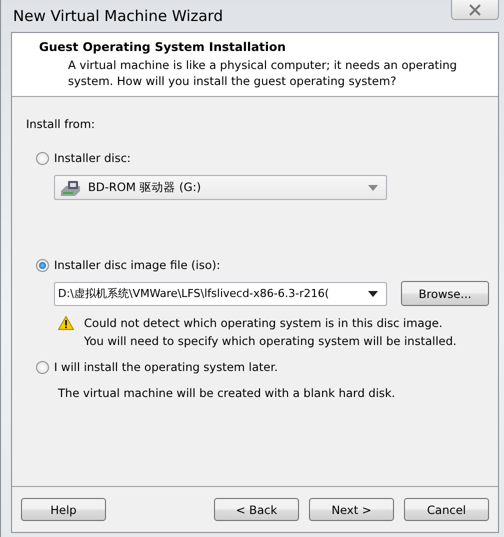  I want to click on warning-icon, so click(66, 323).